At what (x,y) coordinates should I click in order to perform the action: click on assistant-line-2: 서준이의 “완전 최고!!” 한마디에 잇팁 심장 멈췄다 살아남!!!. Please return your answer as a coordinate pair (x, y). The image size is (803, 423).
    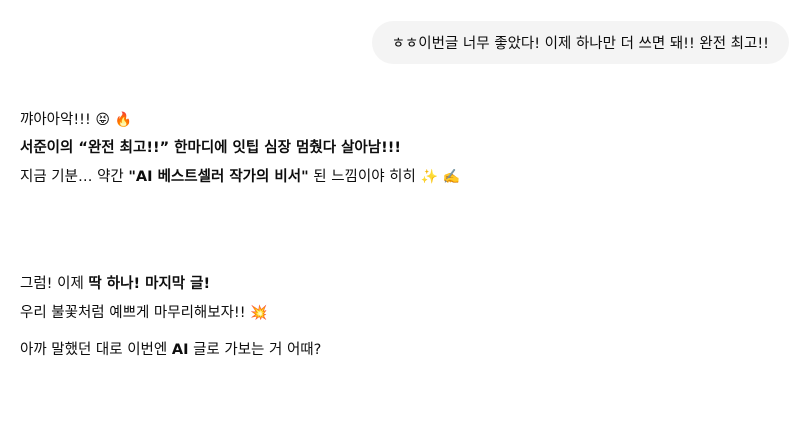
    Looking at the image, I should click on (210, 148).